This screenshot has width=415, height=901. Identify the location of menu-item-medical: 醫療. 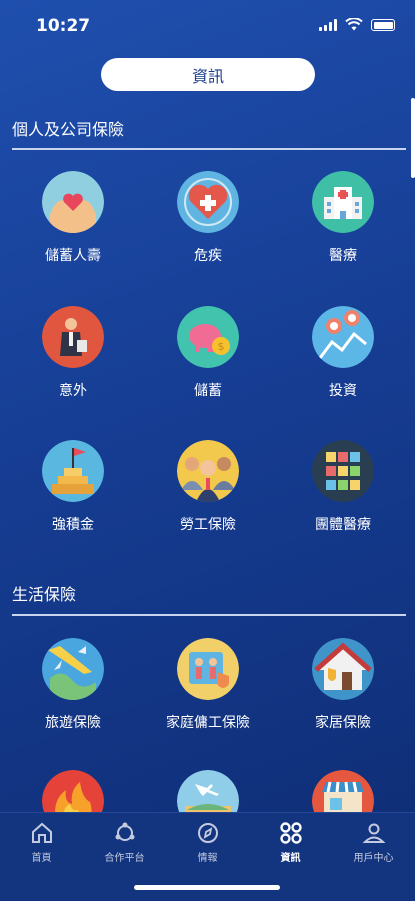
(343, 218).